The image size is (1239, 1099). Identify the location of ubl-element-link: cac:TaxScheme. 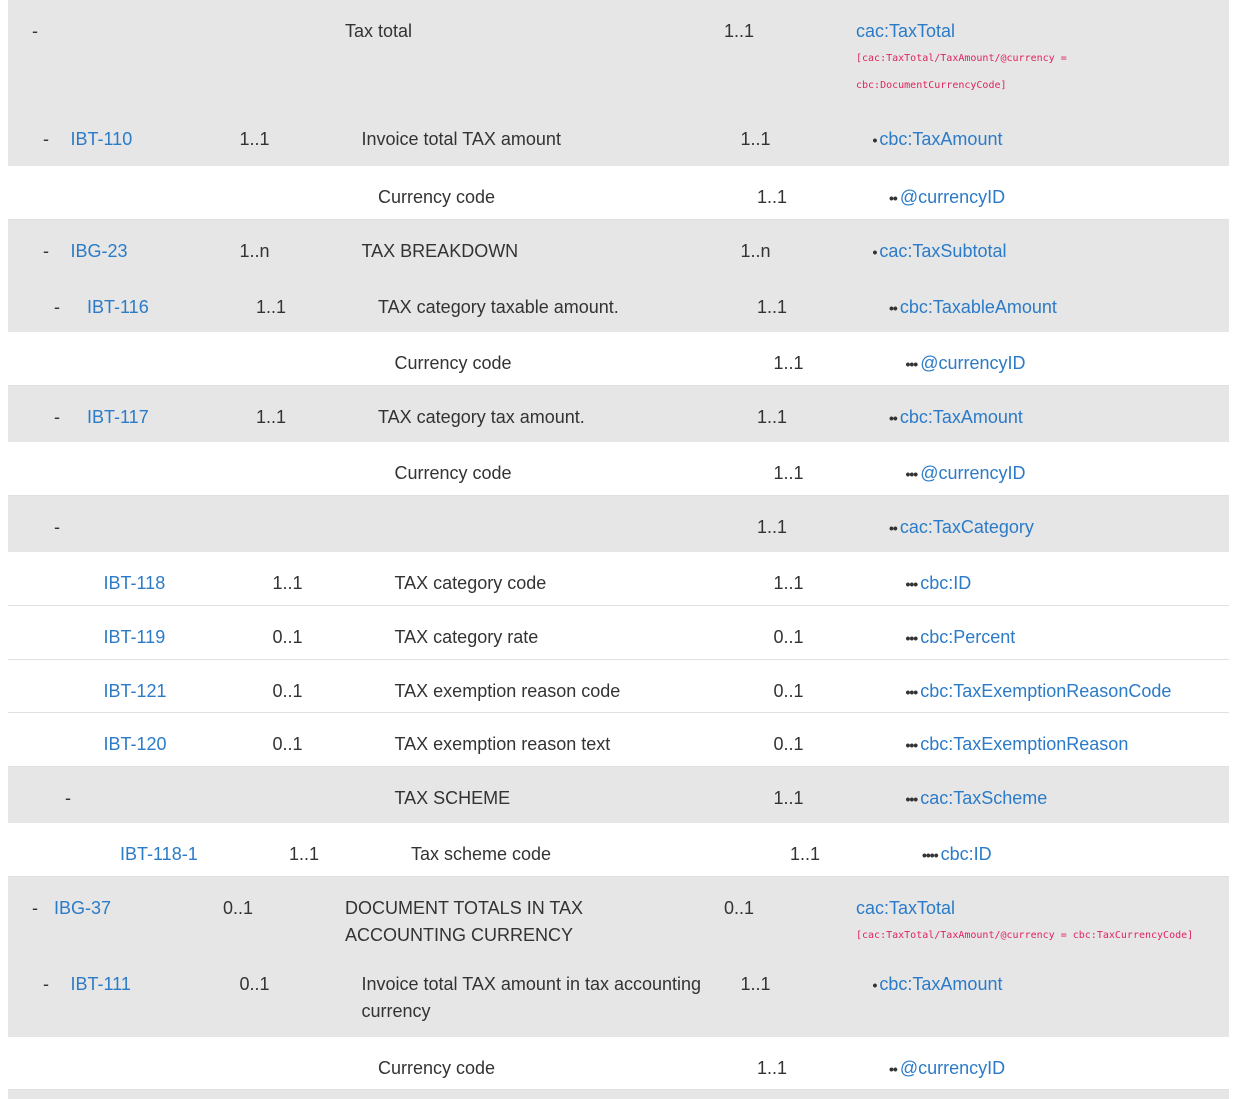
(983, 798).